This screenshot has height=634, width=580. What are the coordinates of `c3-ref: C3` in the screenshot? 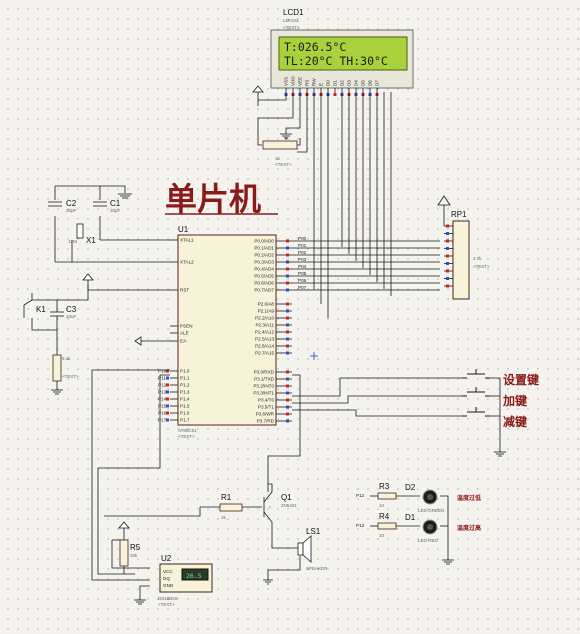 It's located at (71, 309).